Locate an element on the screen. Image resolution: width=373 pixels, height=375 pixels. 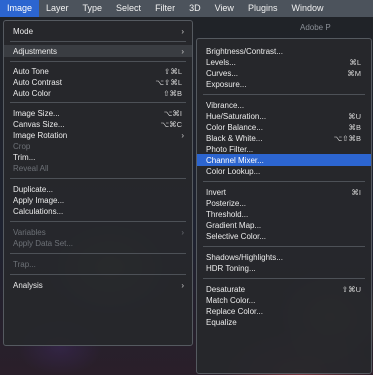
shortcut-label: ⌘I is located at coordinates (356, 192).